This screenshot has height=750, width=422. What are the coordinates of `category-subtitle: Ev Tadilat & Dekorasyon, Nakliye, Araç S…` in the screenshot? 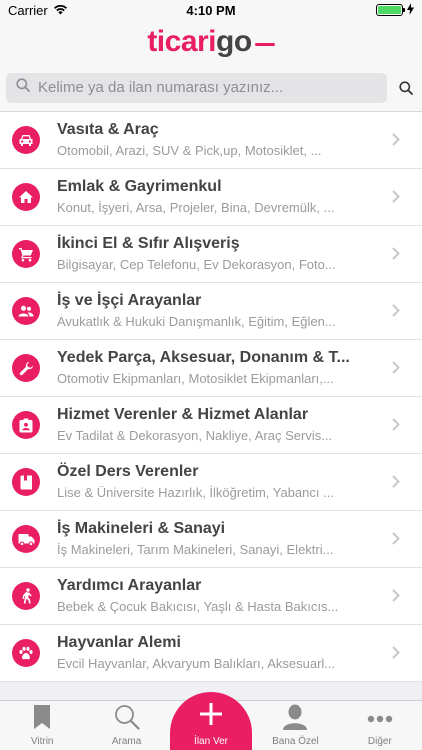 It's located at (195, 435).